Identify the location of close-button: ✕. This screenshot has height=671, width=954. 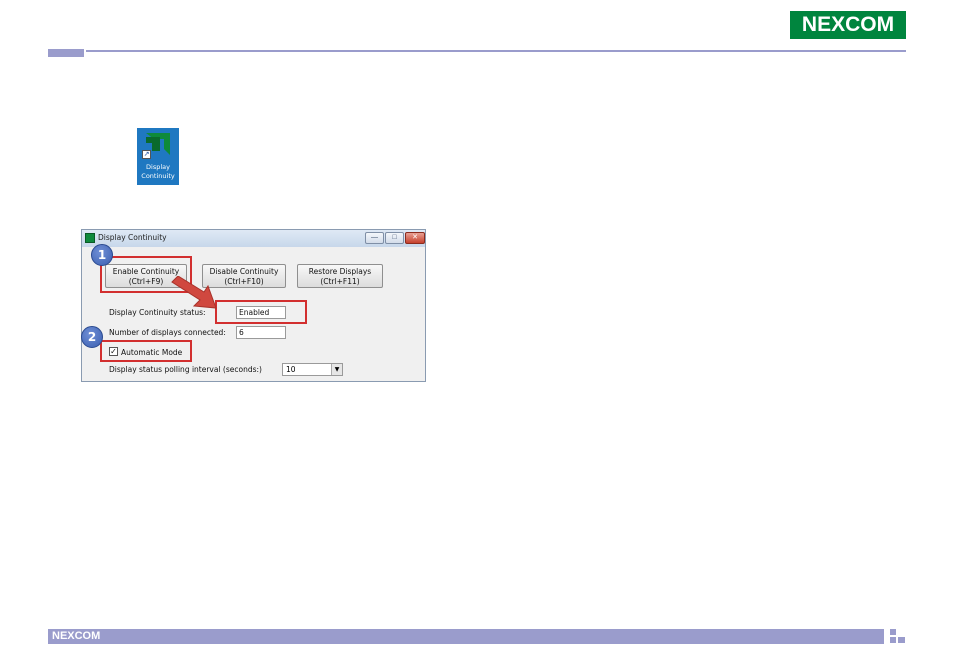
(415, 238).